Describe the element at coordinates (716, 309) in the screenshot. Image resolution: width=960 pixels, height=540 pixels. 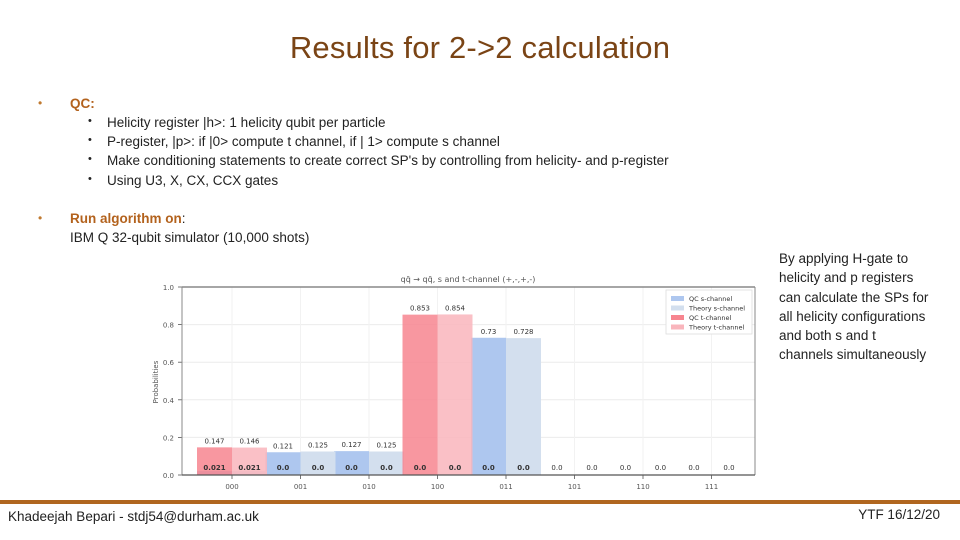
I see `legend-label: Theory s-channel` at that location.